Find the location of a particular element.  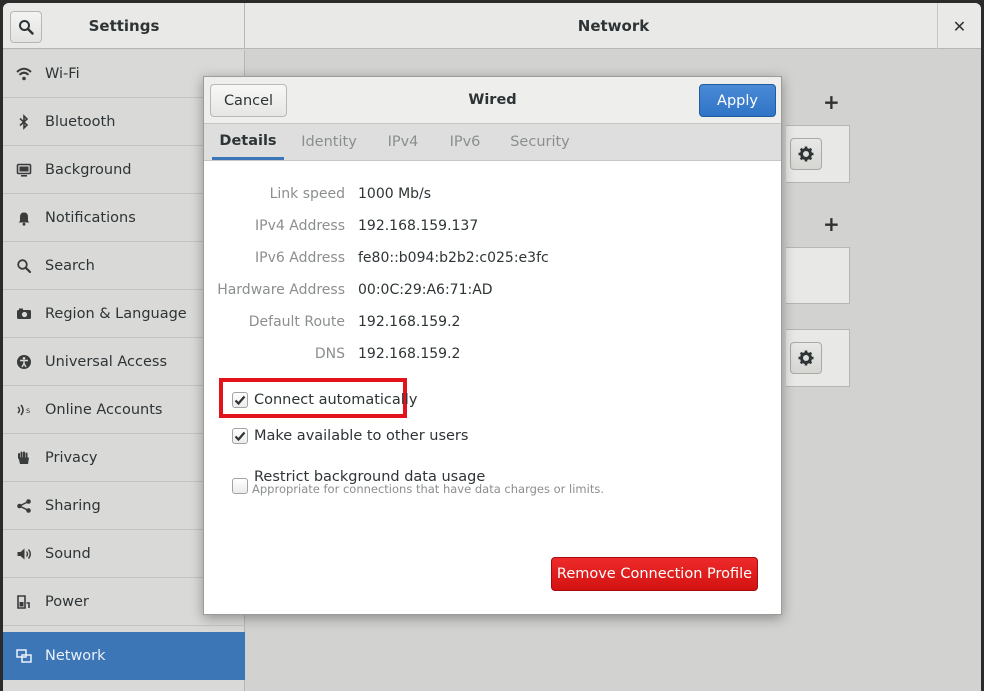

close-icon: ✕ is located at coordinates (959, 26).